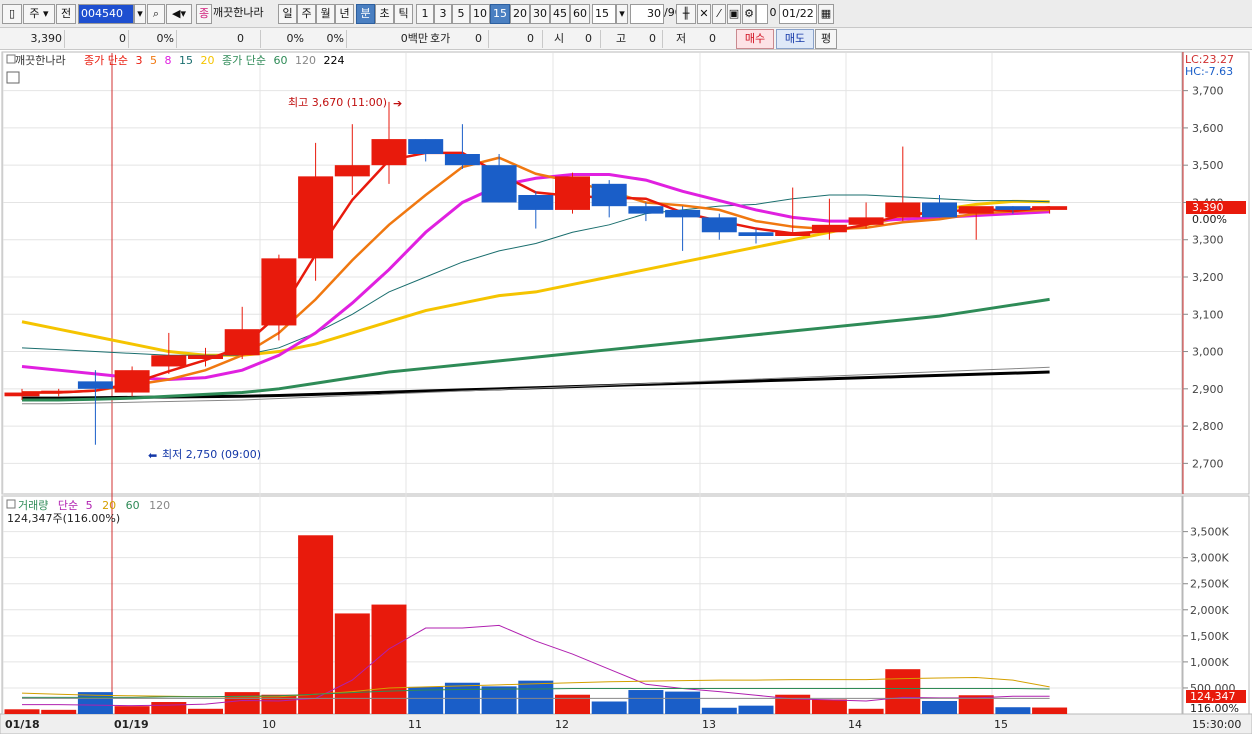  What do you see at coordinates (333, 60) in the screenshot?
I see `legend-ma-224: 224` at bounding box center [333, 60].